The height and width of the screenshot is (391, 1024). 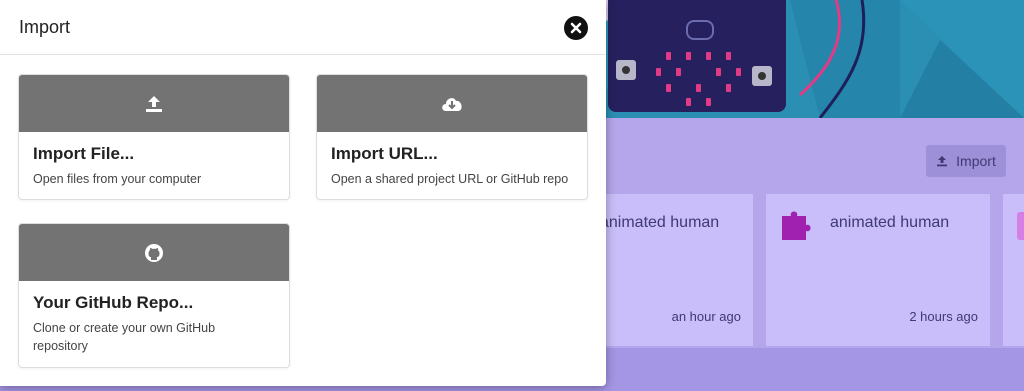 I want to click on close-button, so click(x=576, y=28).